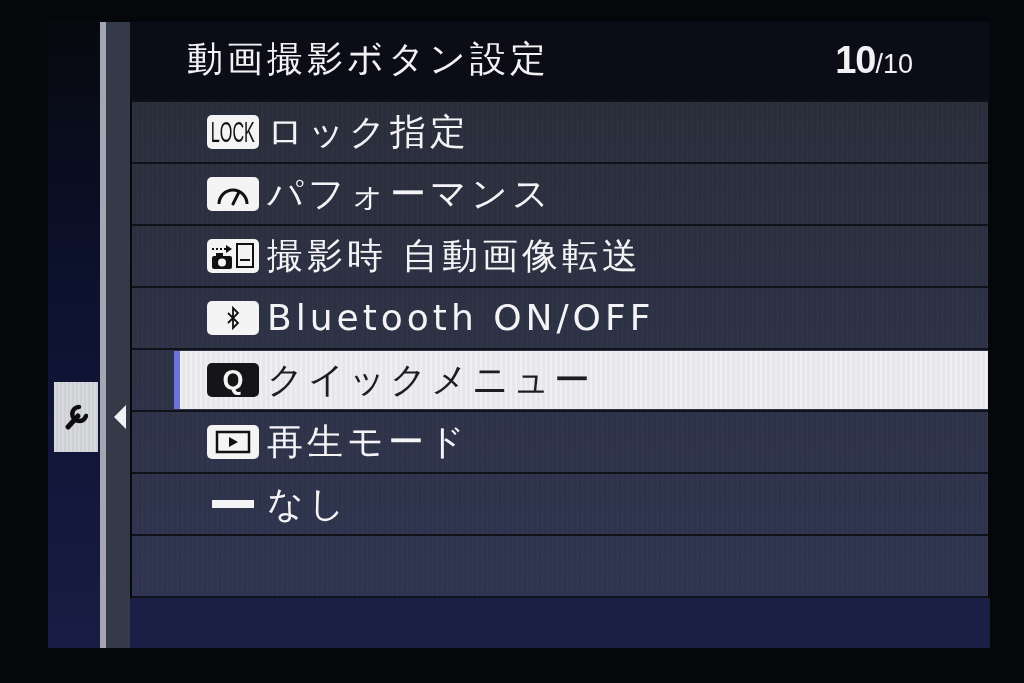 This screenshot has width=1024, height=683. I want to click on item-badge: Q, so click(233, 380).